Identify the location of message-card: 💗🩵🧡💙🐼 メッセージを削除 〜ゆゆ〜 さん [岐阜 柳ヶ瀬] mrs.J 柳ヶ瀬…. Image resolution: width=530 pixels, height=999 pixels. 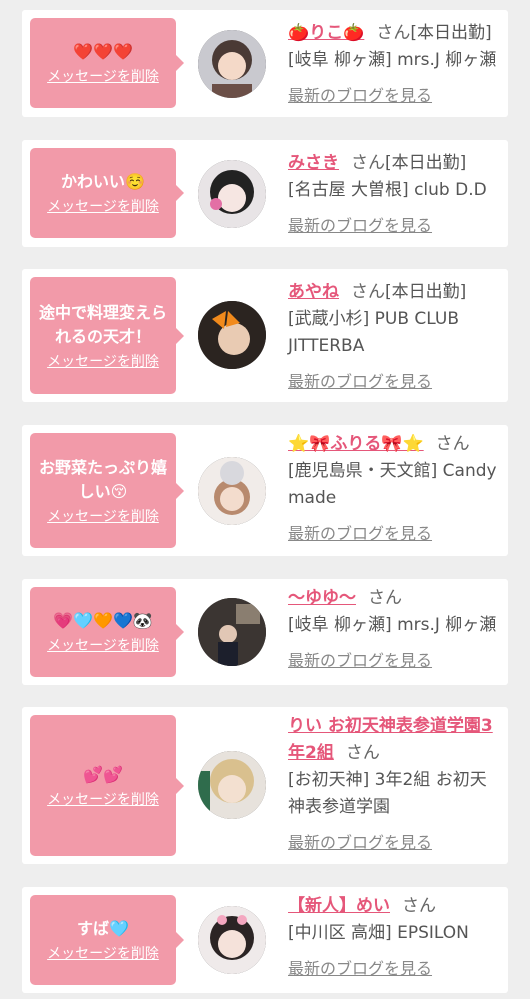
(265, 632).